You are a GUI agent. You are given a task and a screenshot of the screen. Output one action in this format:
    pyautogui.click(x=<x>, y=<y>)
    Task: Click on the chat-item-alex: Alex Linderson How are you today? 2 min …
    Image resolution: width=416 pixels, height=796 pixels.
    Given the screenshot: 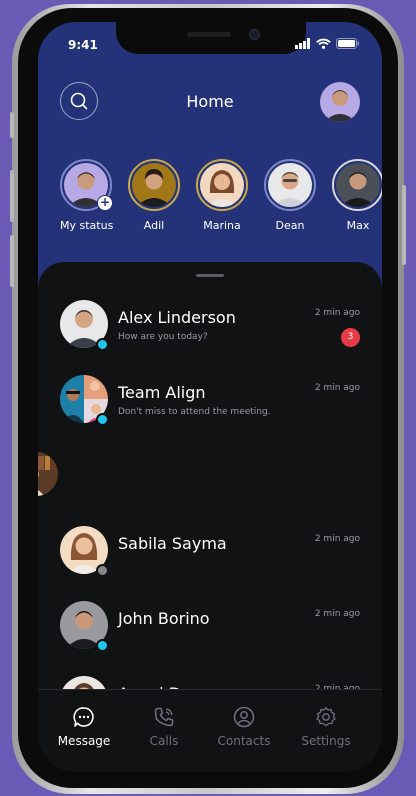 What is the action you would take?
    pyautogui.click(x=210, y=330)
    